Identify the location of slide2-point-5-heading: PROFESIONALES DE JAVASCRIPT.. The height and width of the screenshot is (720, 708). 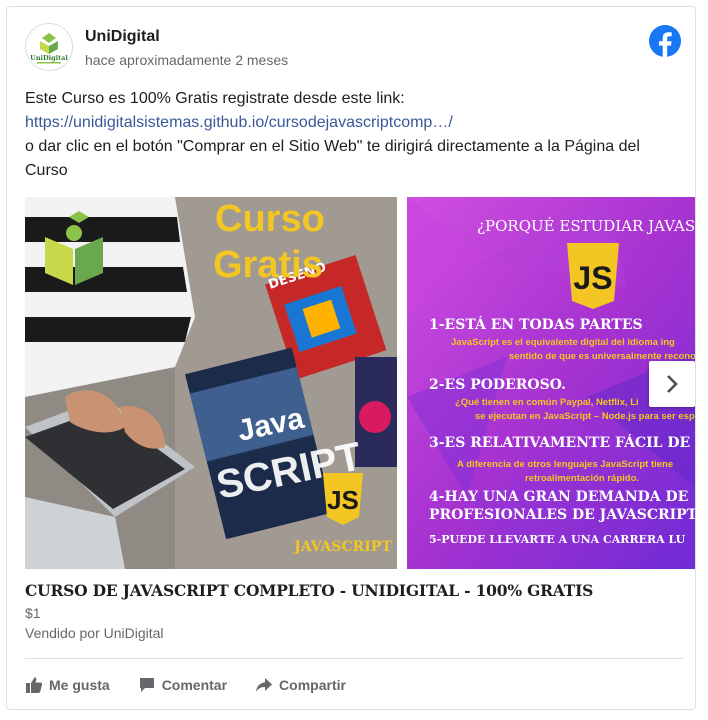
(562, 515).